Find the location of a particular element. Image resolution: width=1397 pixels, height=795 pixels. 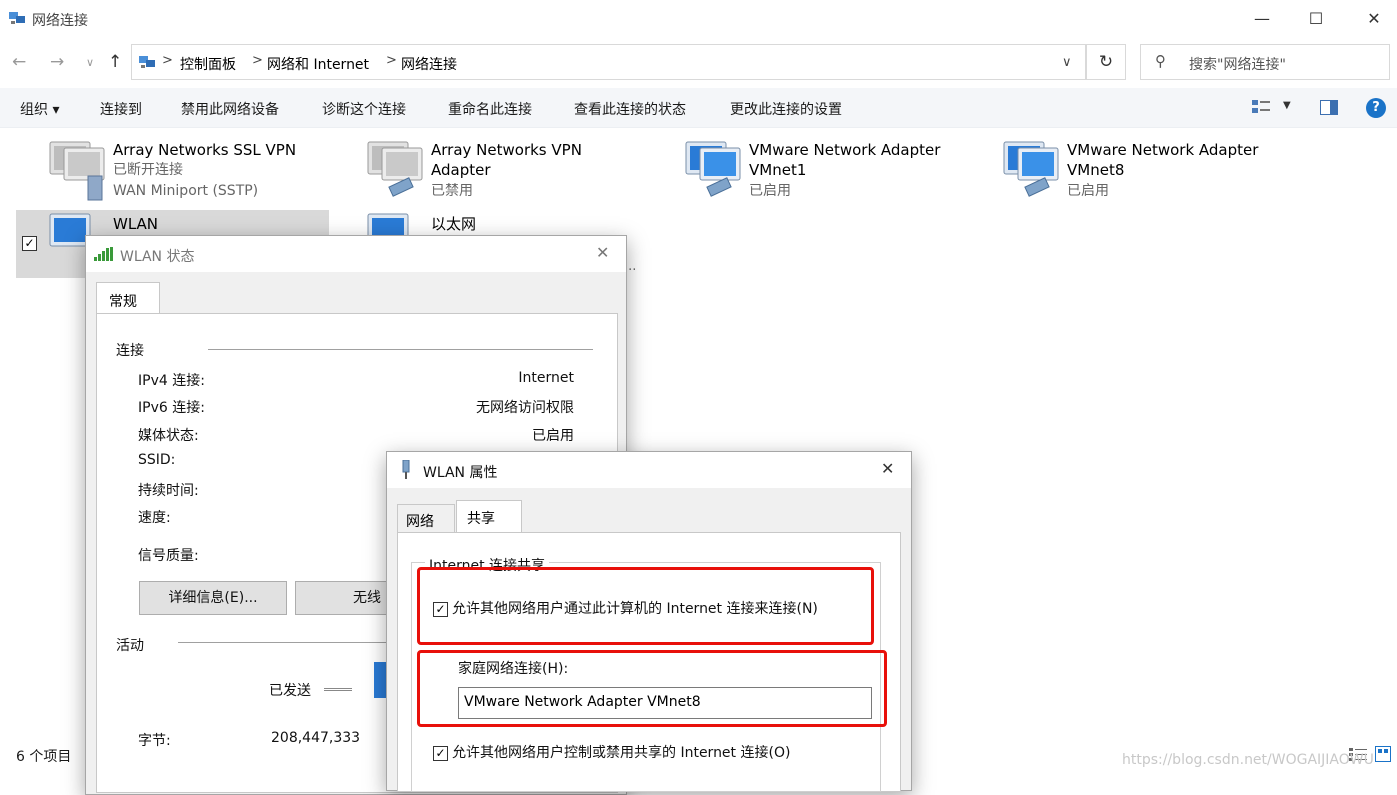

item-title-line2: Adapter is located at coordinates (461, 170).